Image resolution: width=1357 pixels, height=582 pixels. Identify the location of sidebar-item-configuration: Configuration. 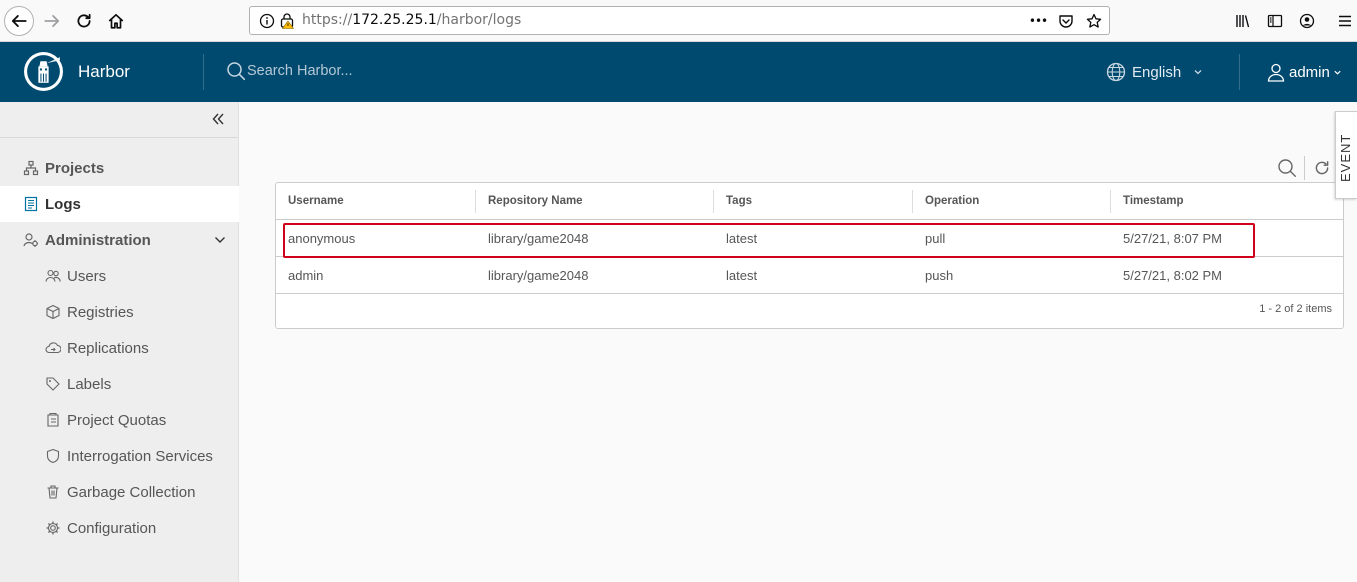
(119, 528).